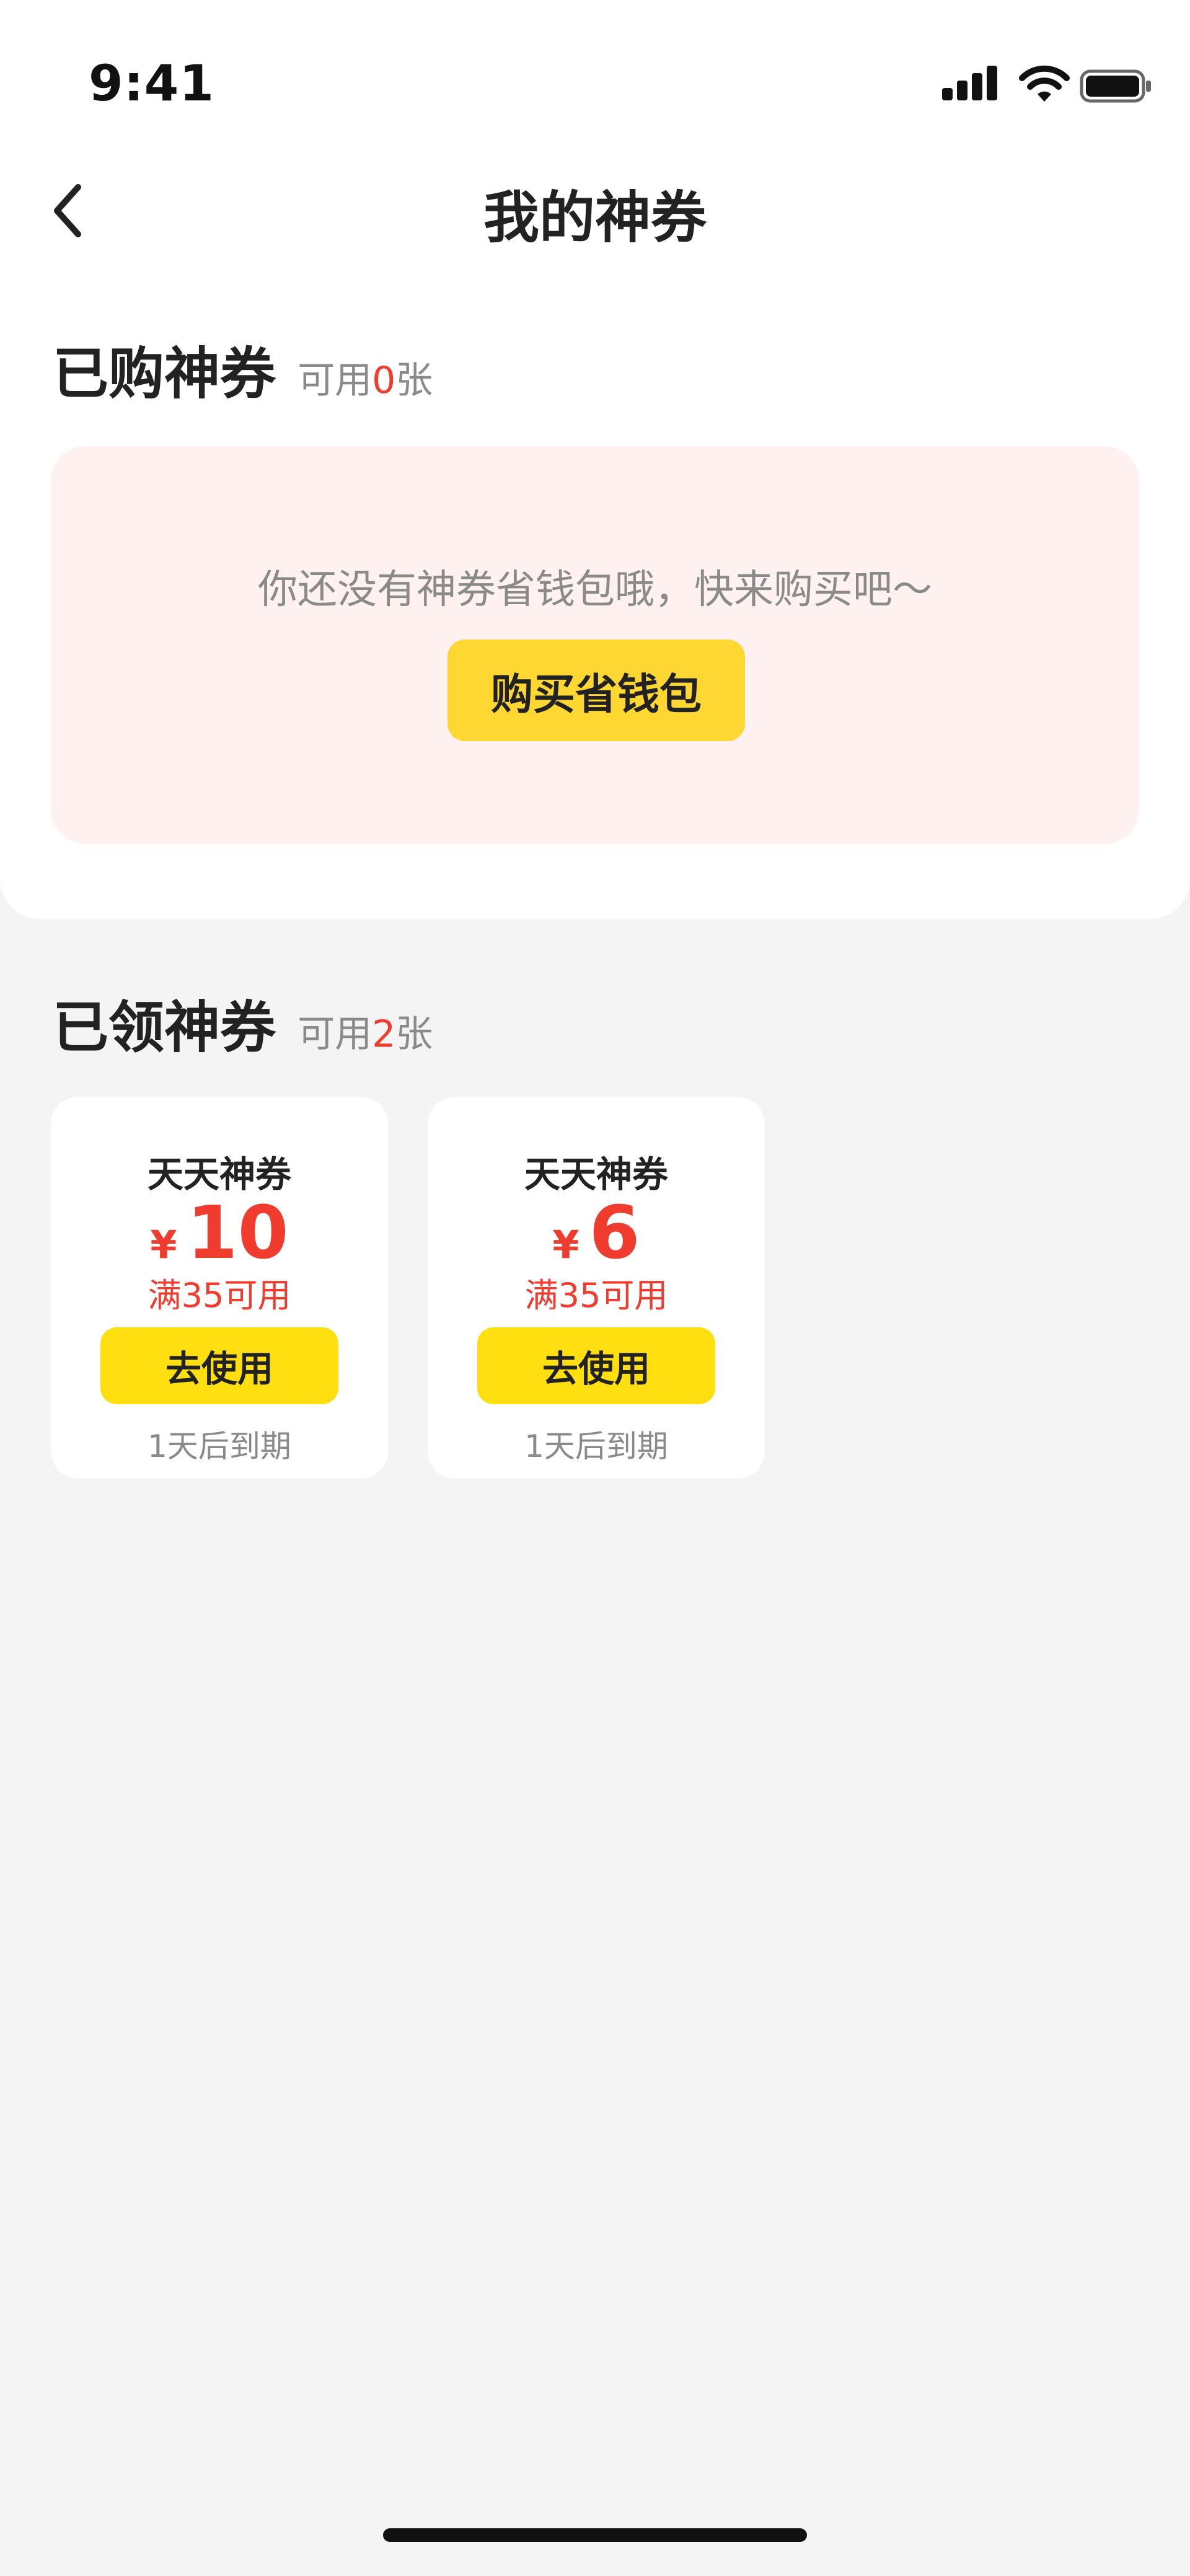 The height and width of the screenshot is (2576, 1190). What do you see at coordinates (595, 2535) in the screenshot?
I see `home-indicator` at bounding box center [595, 2535].